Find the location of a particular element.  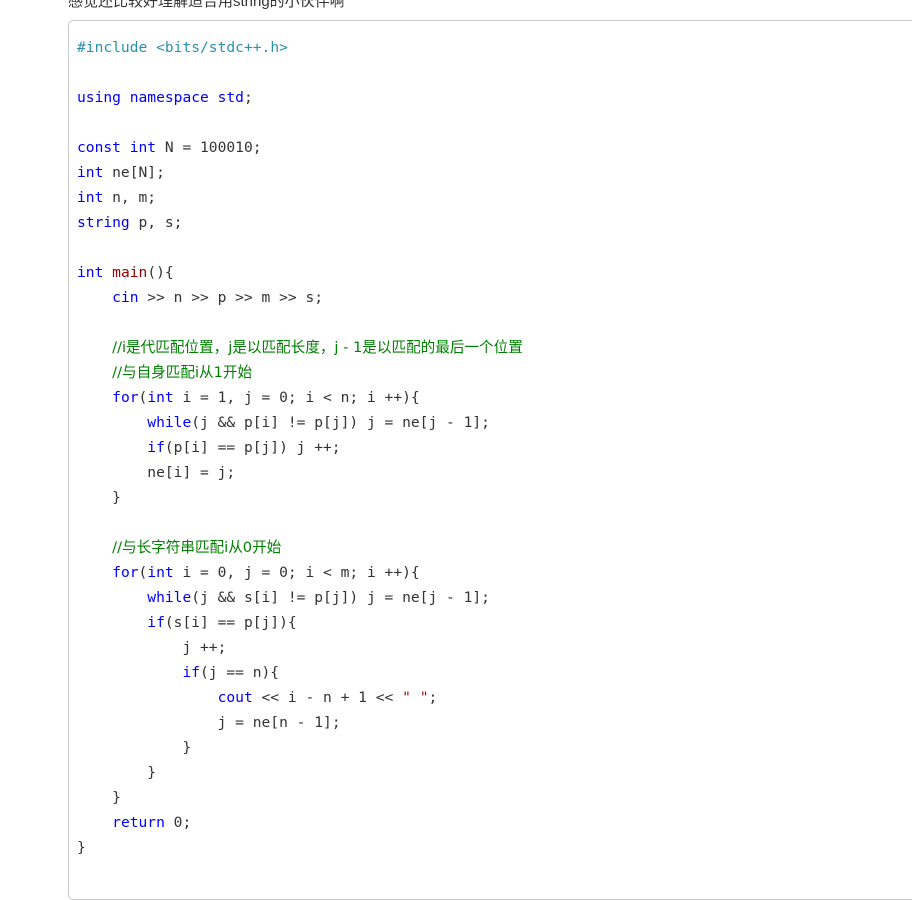

code-line: cin >> n >> p >> m >> s; is located at coordinates (200, 297).